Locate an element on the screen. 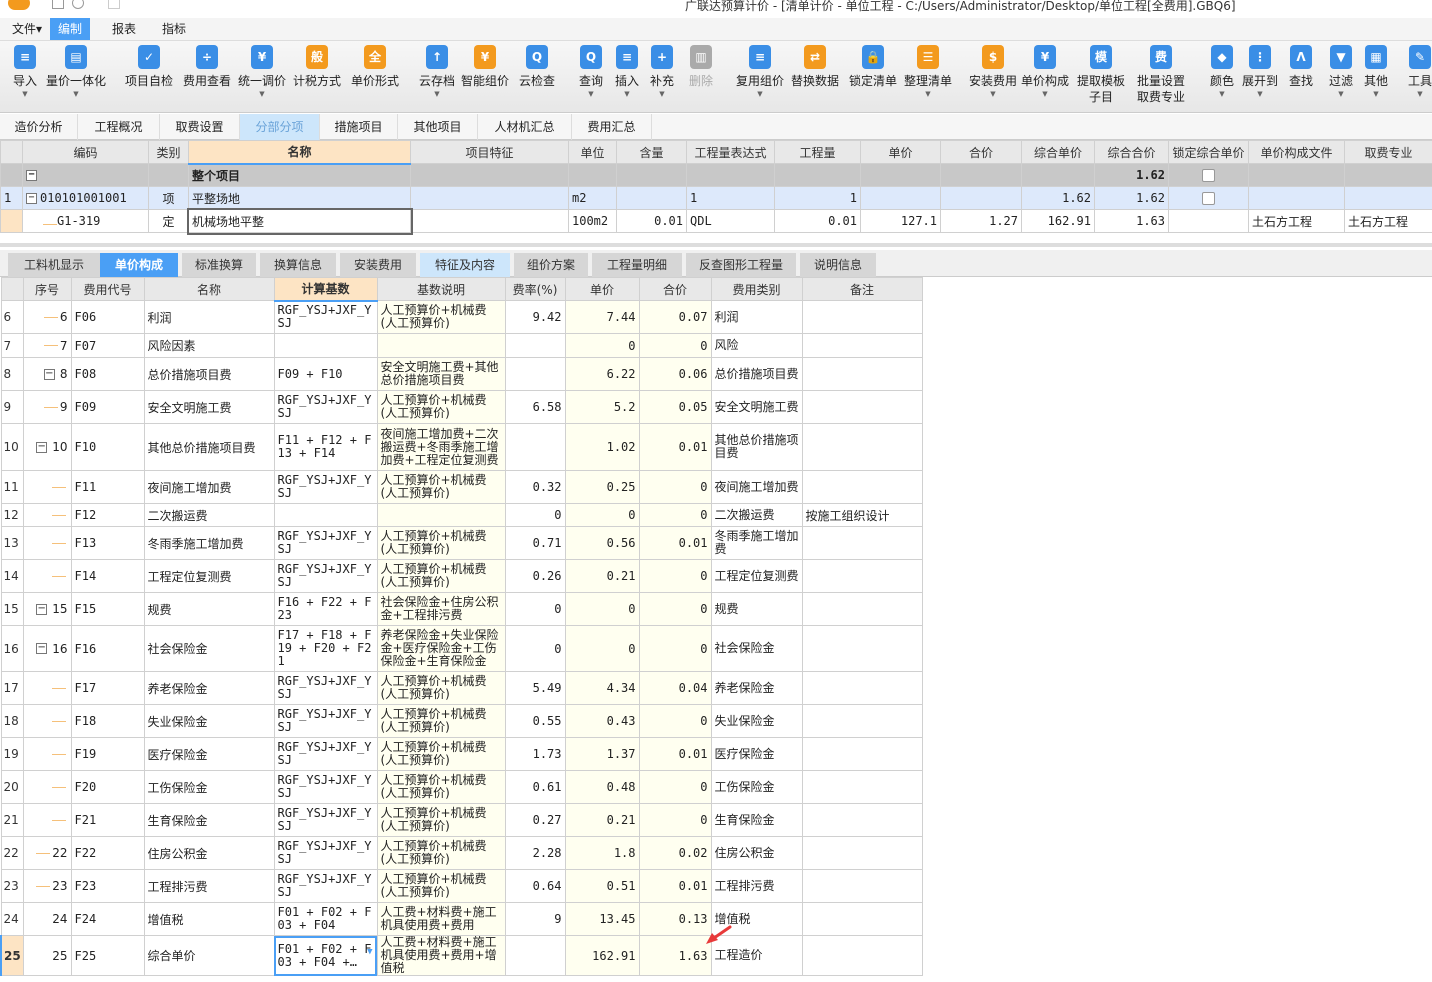 The height and width of the screenshot is (982, 1432). cell-code: F15 is located at coordinates (107, 609).